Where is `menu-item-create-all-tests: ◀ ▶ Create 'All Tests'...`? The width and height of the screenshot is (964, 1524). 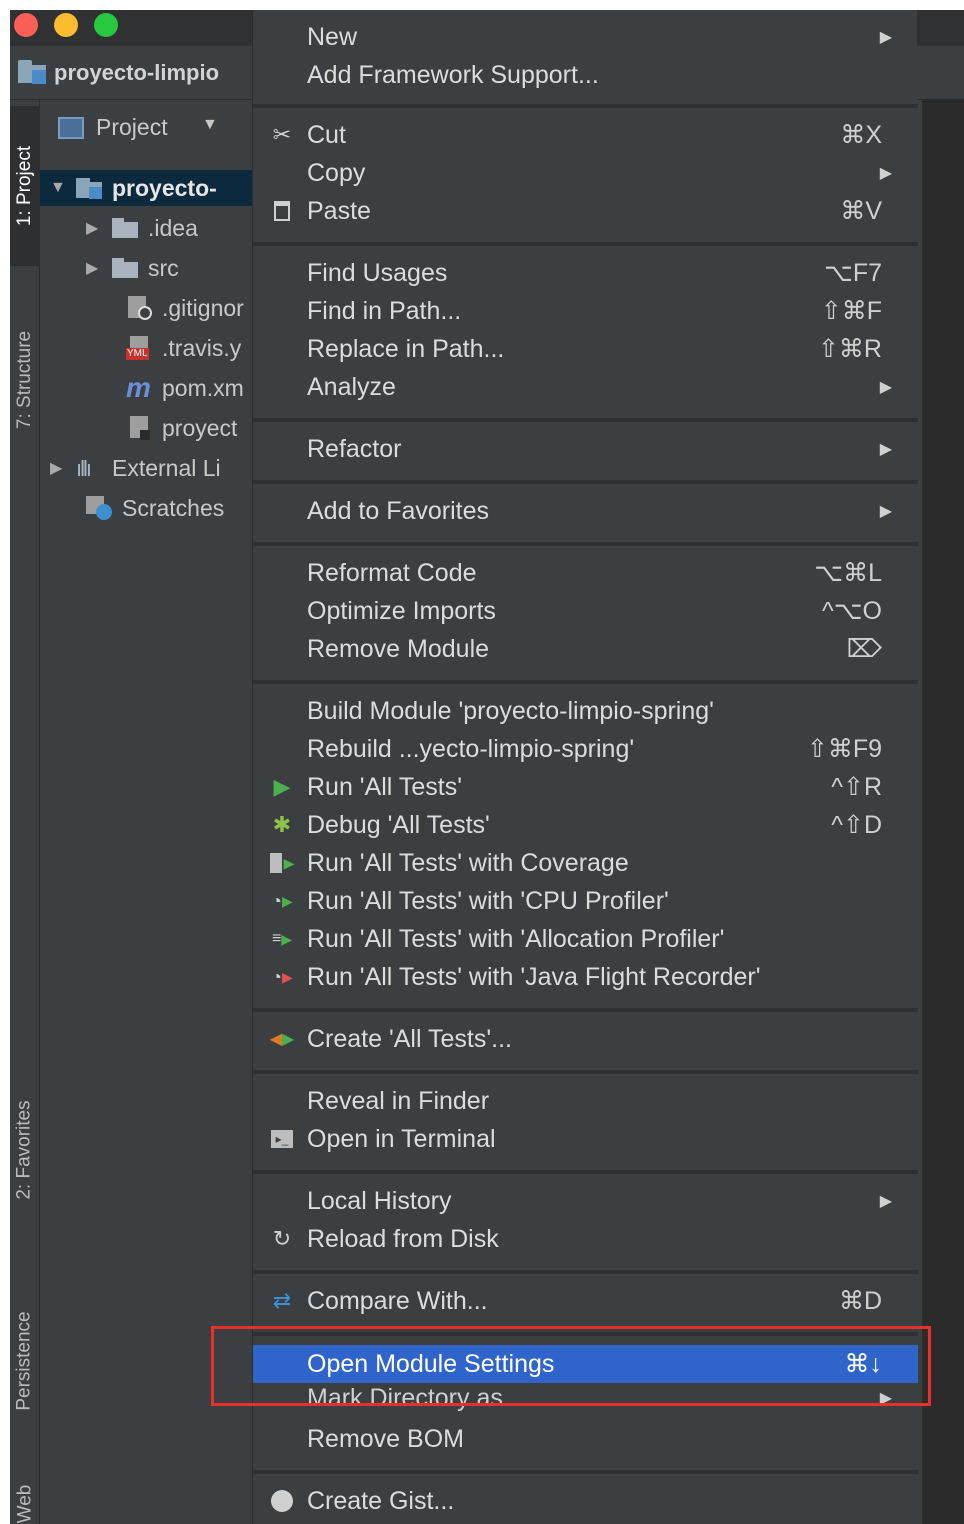
menu-item-create-all-tests: ◀ ▶ Create 'All Tests'... is located at coordinates (585, 1039).